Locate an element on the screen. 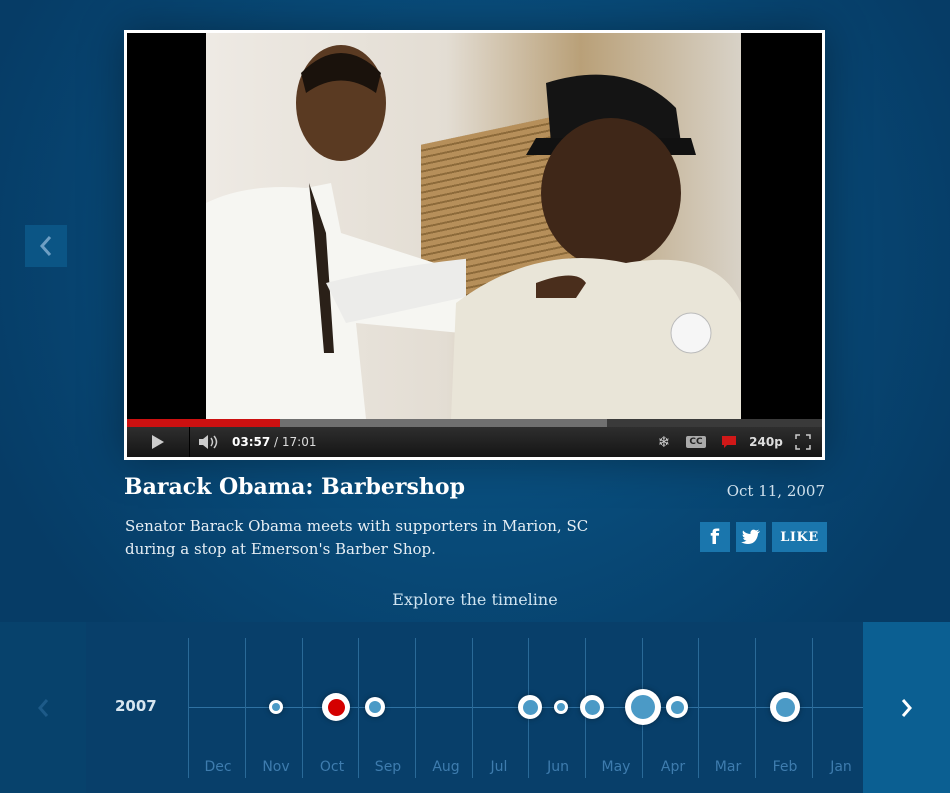  fullscreen-icon is located at coordinates (803, 442).